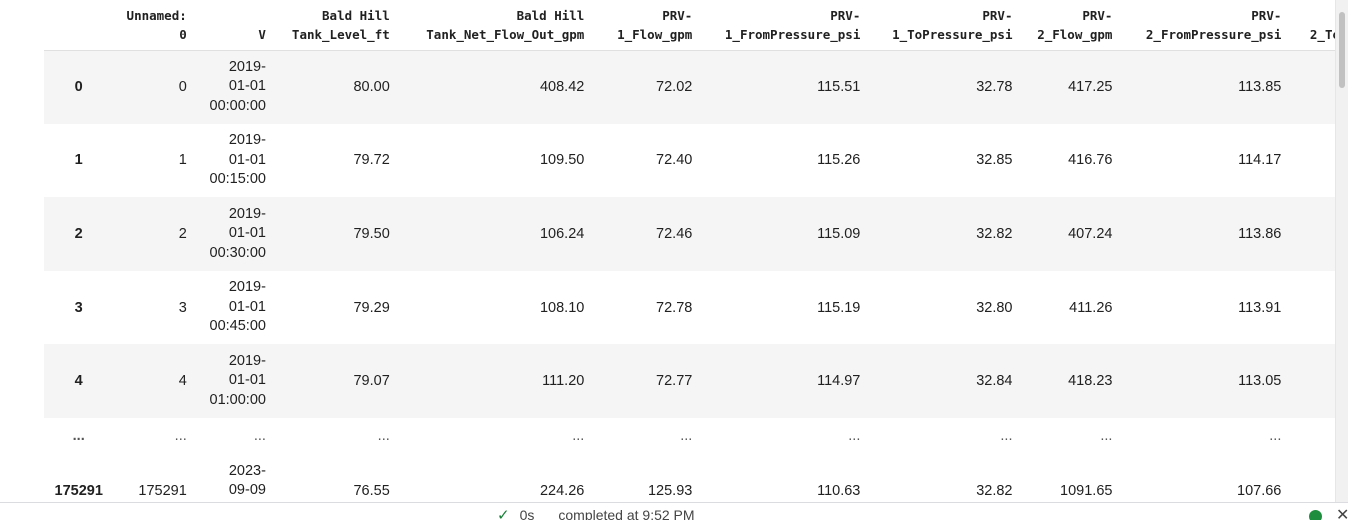  I want to click on cell-tank_net_flow: 106.24, so click(562, 233).